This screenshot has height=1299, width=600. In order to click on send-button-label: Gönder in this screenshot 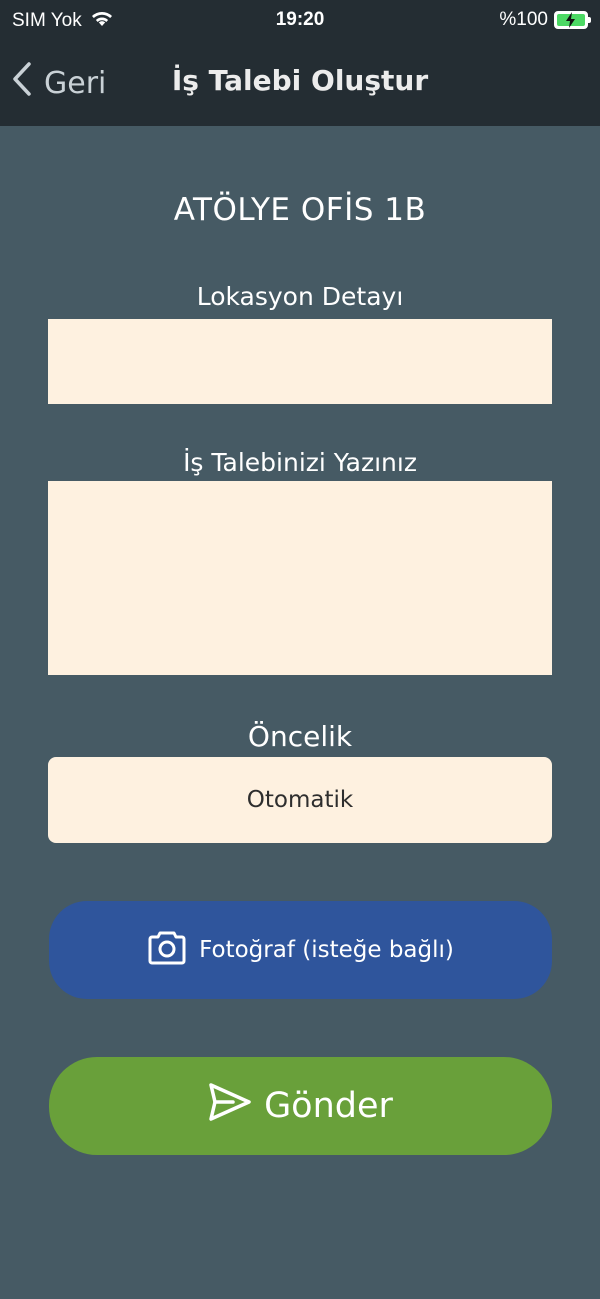, I will do `click(328, 1106)`.